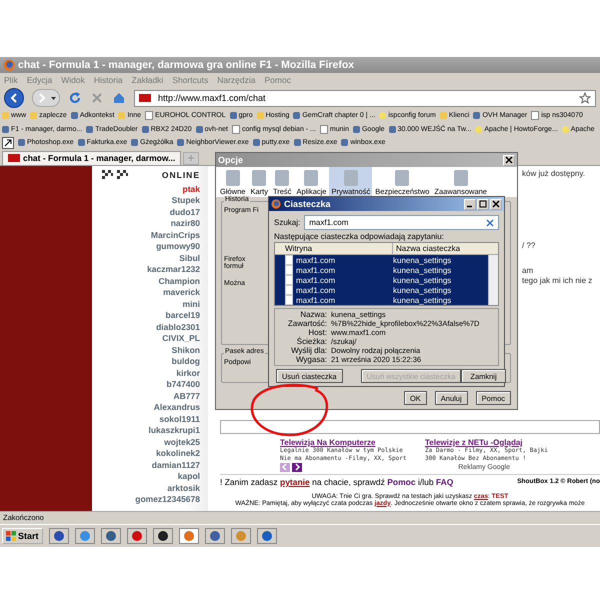 This screenshot has width=600, height=600. I want to click on star-icon, so click(585, 98).